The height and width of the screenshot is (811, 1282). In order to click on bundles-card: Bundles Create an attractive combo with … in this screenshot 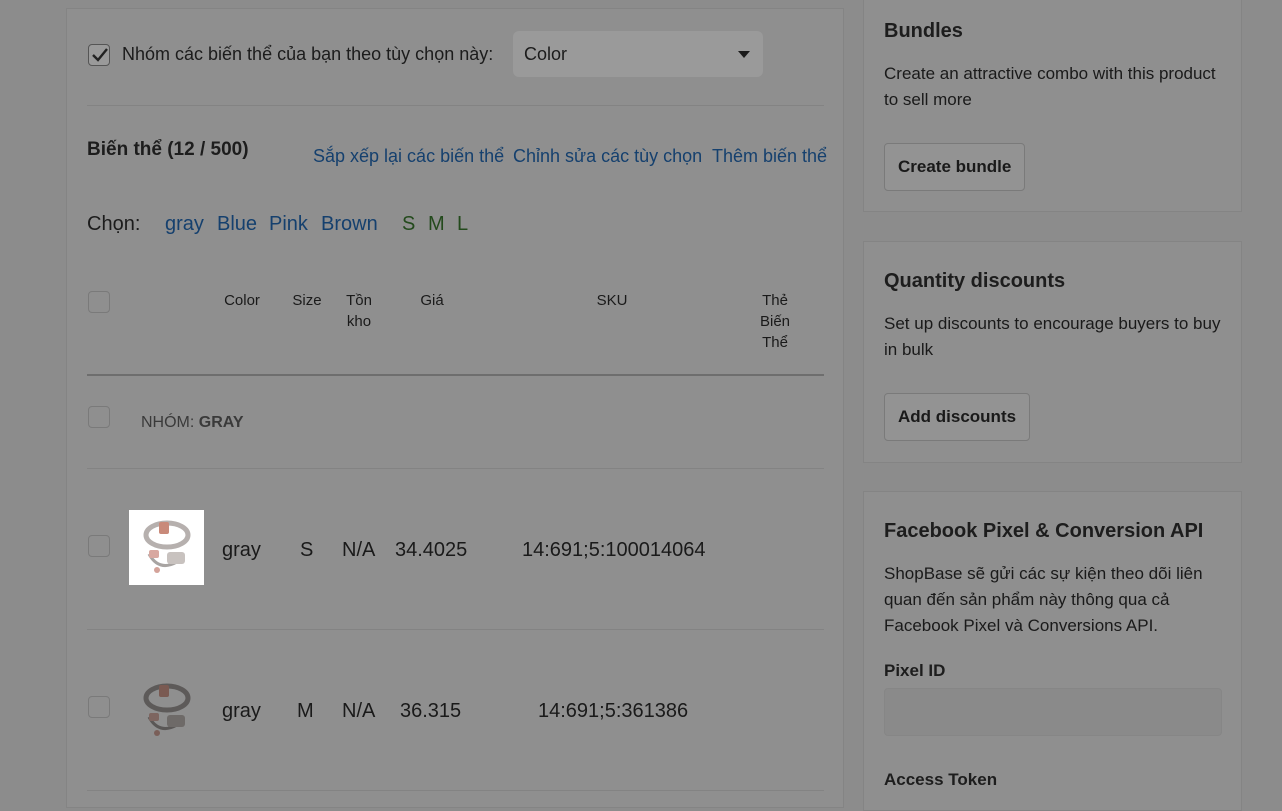, I will do `click(1052, 106)`.